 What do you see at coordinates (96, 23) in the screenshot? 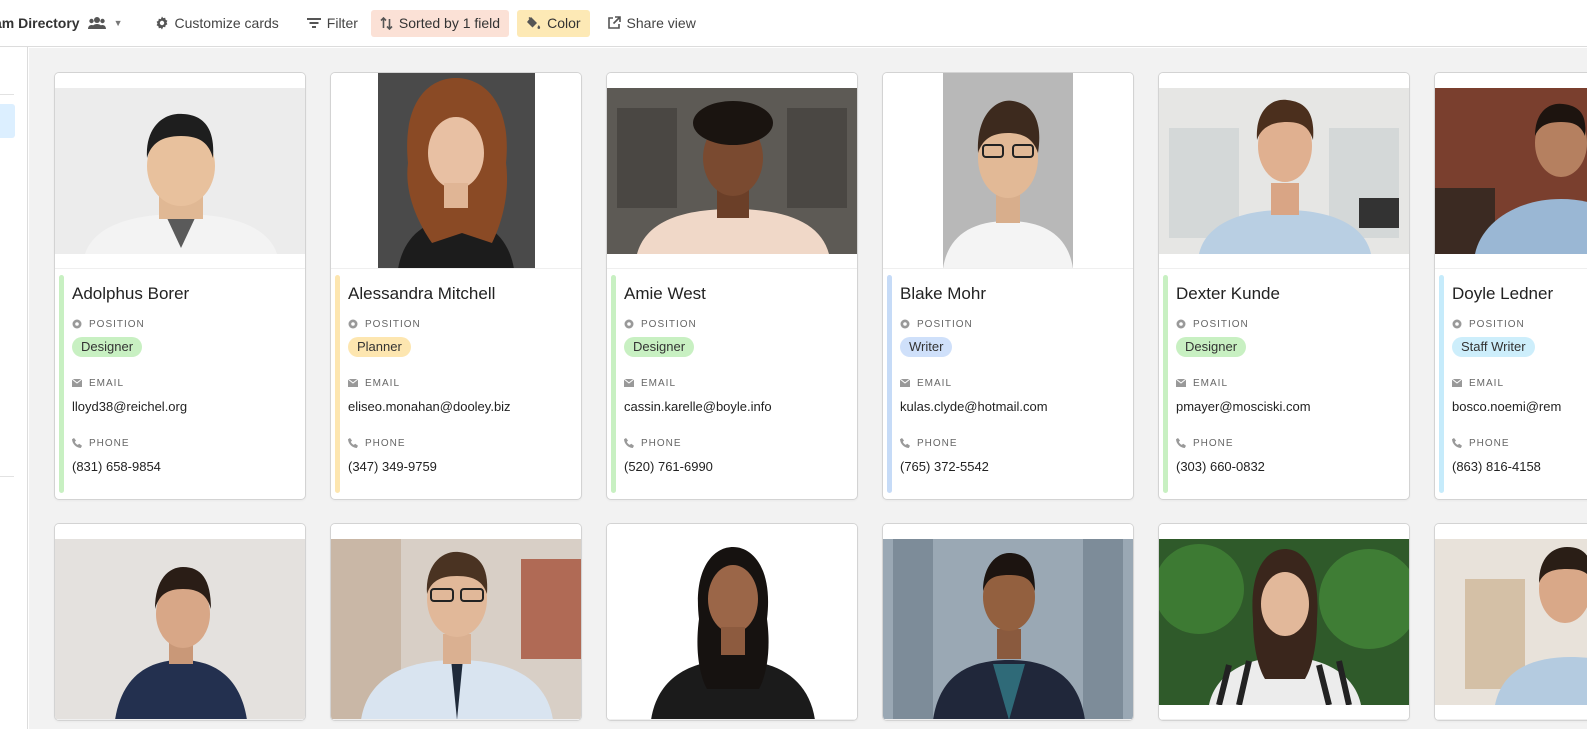
I see `users-icon` at bounding box center [96, 23].